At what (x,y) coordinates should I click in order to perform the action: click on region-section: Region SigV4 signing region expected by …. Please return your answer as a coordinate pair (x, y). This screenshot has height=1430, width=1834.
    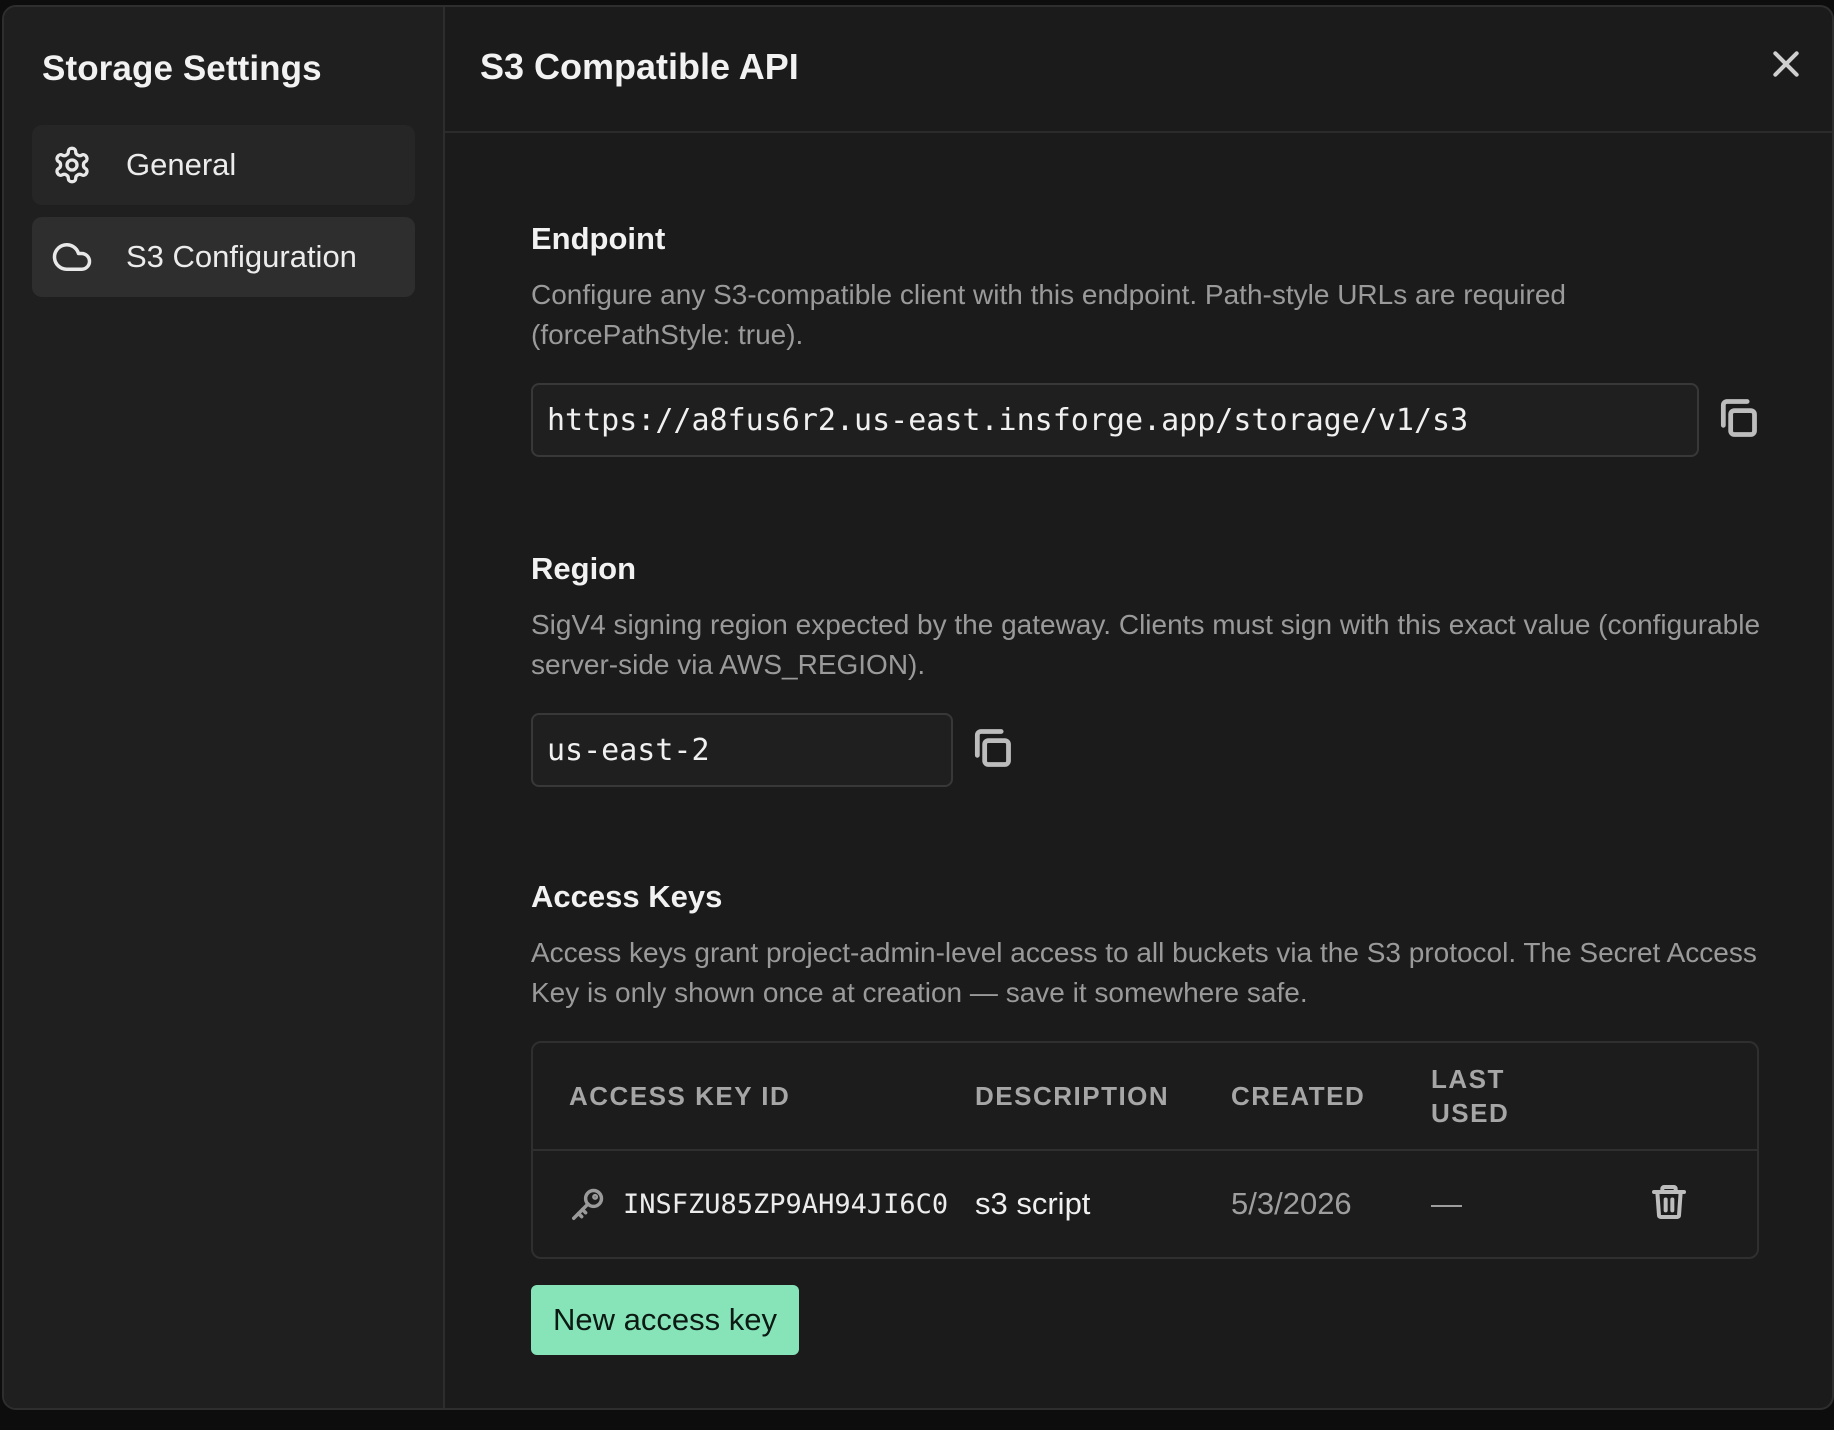
    Looking at the image, I should click on (1151, 669).